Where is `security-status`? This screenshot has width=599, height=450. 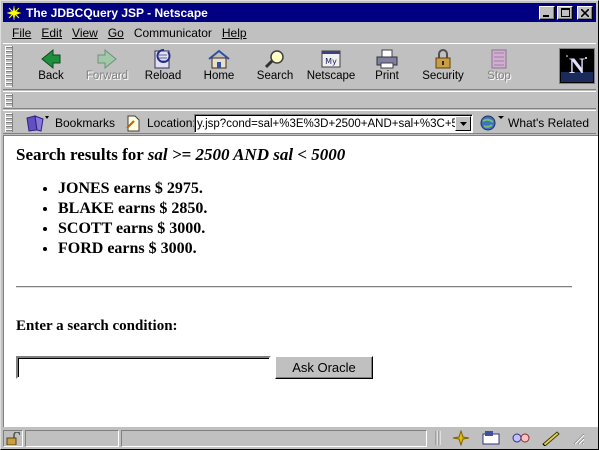 security-status is located at coordinates (13, 438).